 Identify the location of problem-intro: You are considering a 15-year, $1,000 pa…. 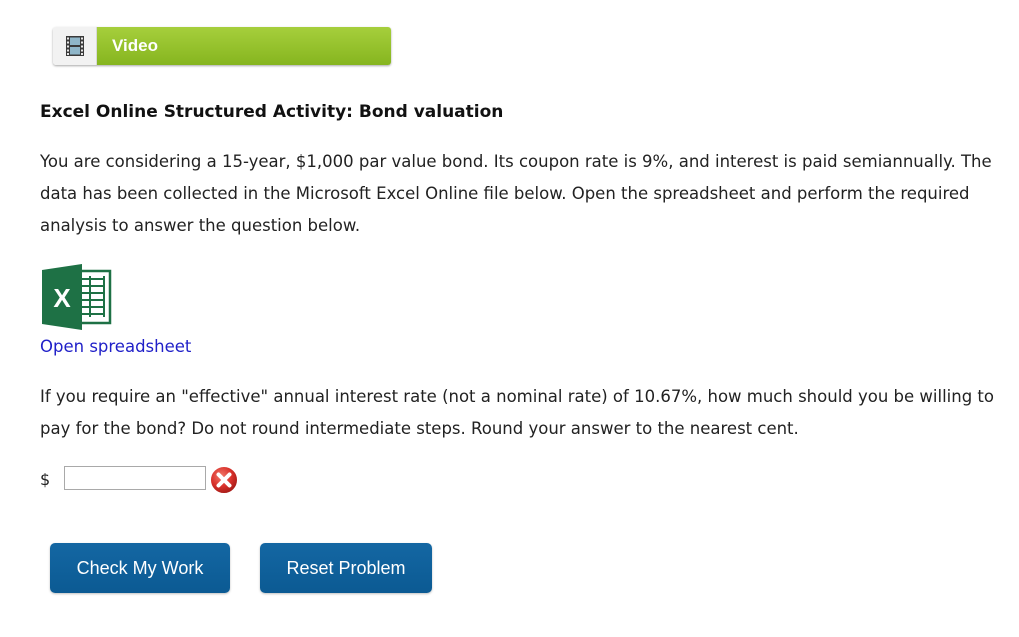
(516, 193).